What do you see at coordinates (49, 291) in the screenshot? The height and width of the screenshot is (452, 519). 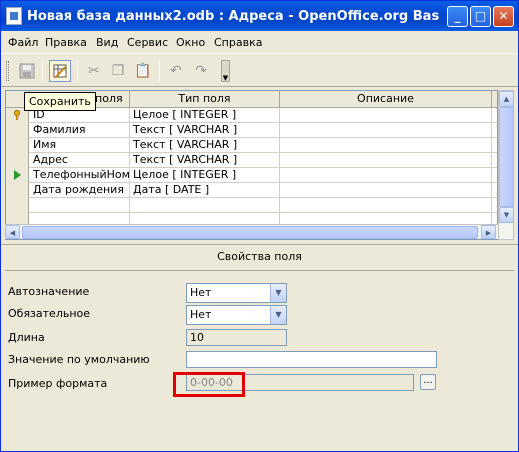 I see `autovalue-label: Автозначение` at bounding box center [49, 291].